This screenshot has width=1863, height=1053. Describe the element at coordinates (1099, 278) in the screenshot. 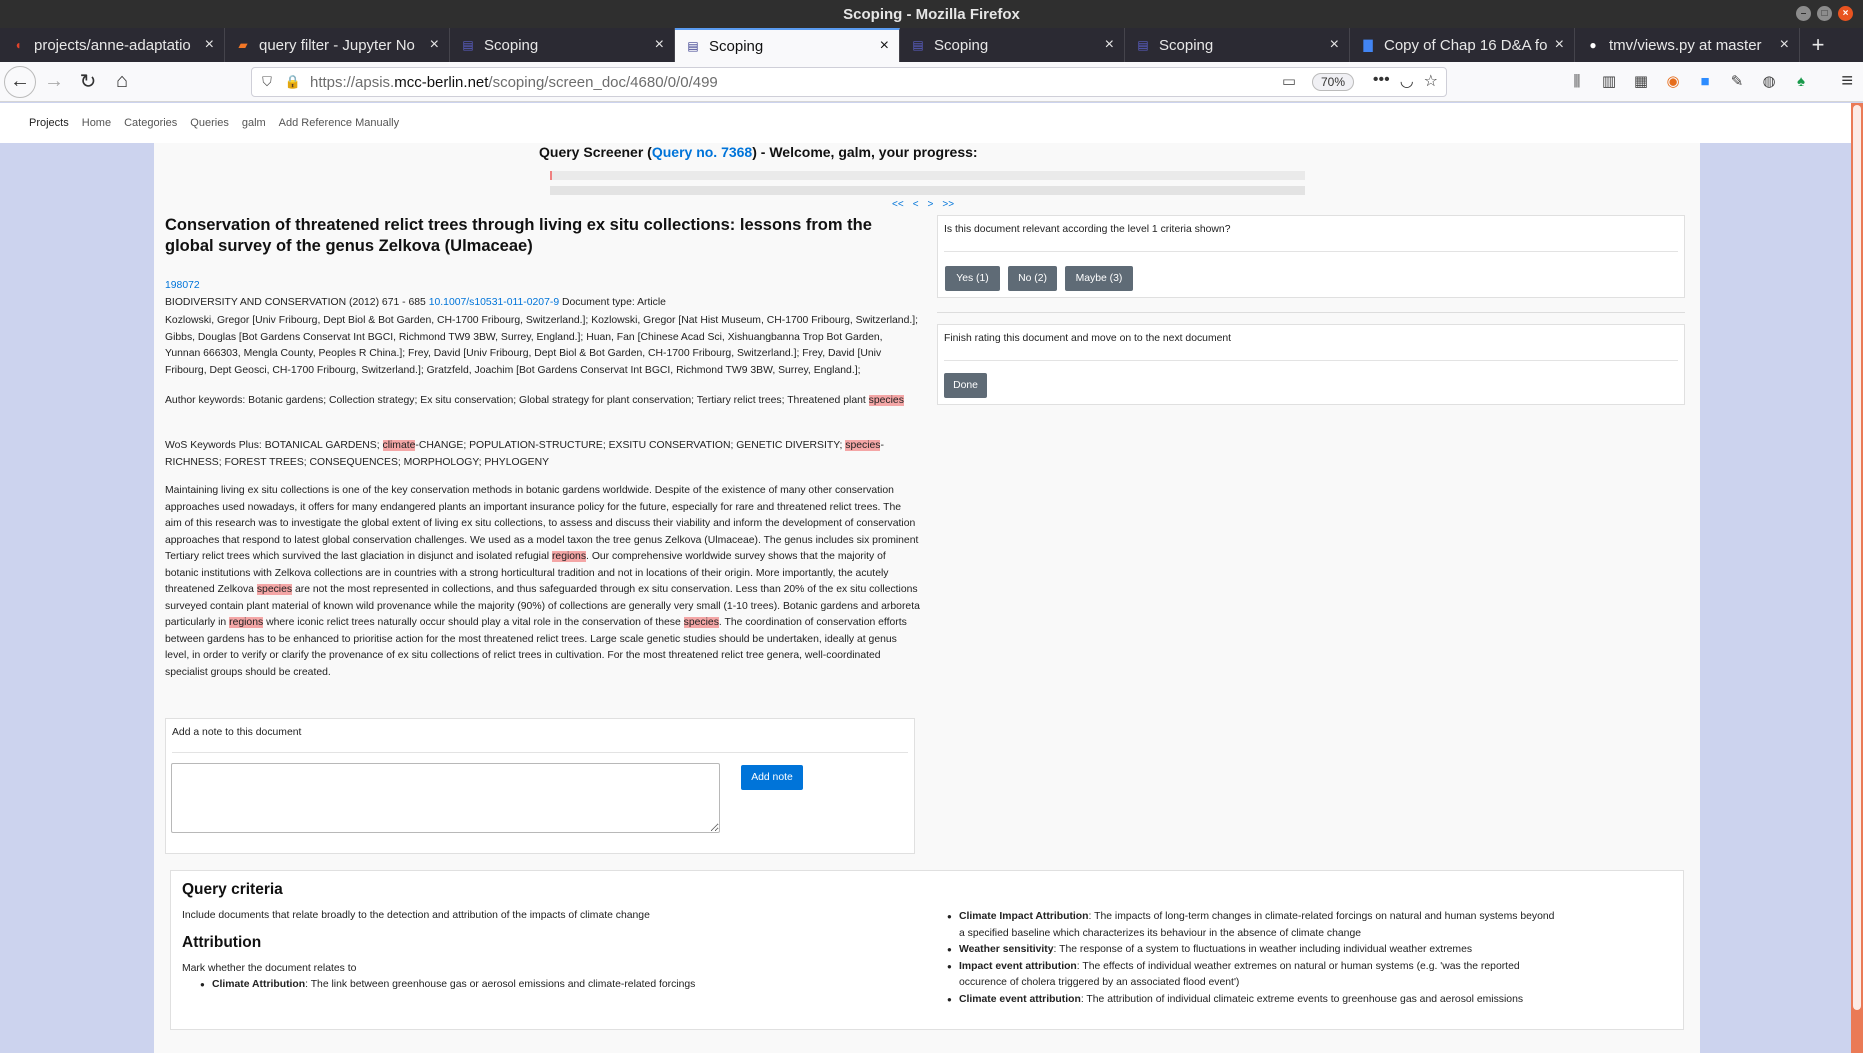

I see `maybe-button: Maybe (3)` at that location.